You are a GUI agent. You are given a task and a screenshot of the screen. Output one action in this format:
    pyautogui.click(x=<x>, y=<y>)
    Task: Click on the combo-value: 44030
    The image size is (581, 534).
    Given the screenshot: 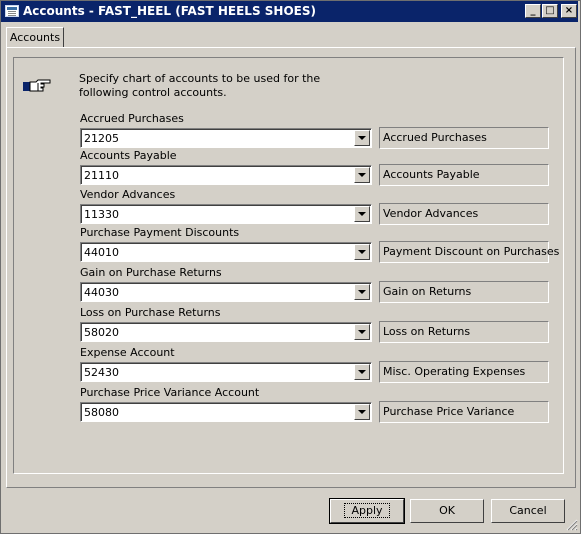 What is the action you would take?
    pyautogui.click(x=101, y=292)
    